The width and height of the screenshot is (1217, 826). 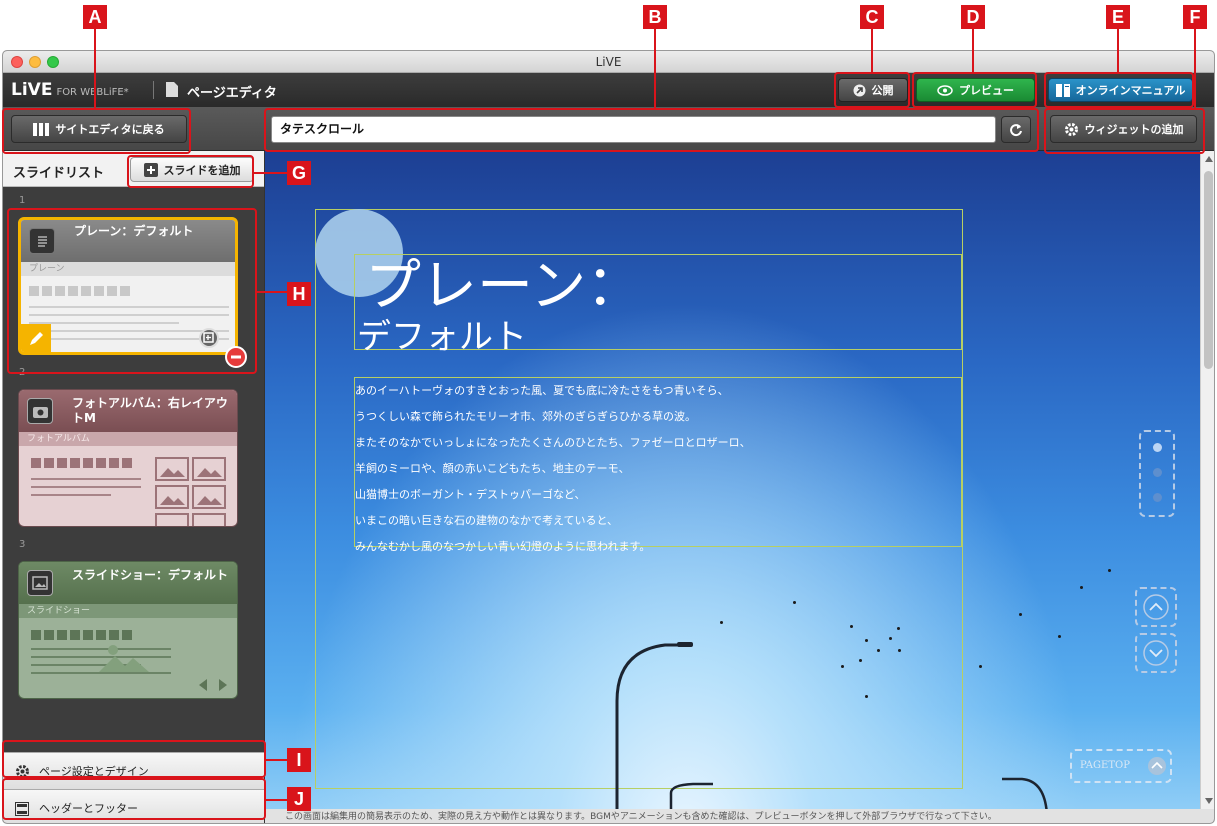 I want to click on app-logo: LiVE FOR WEBLiFE*, so click(x=70, y=90).